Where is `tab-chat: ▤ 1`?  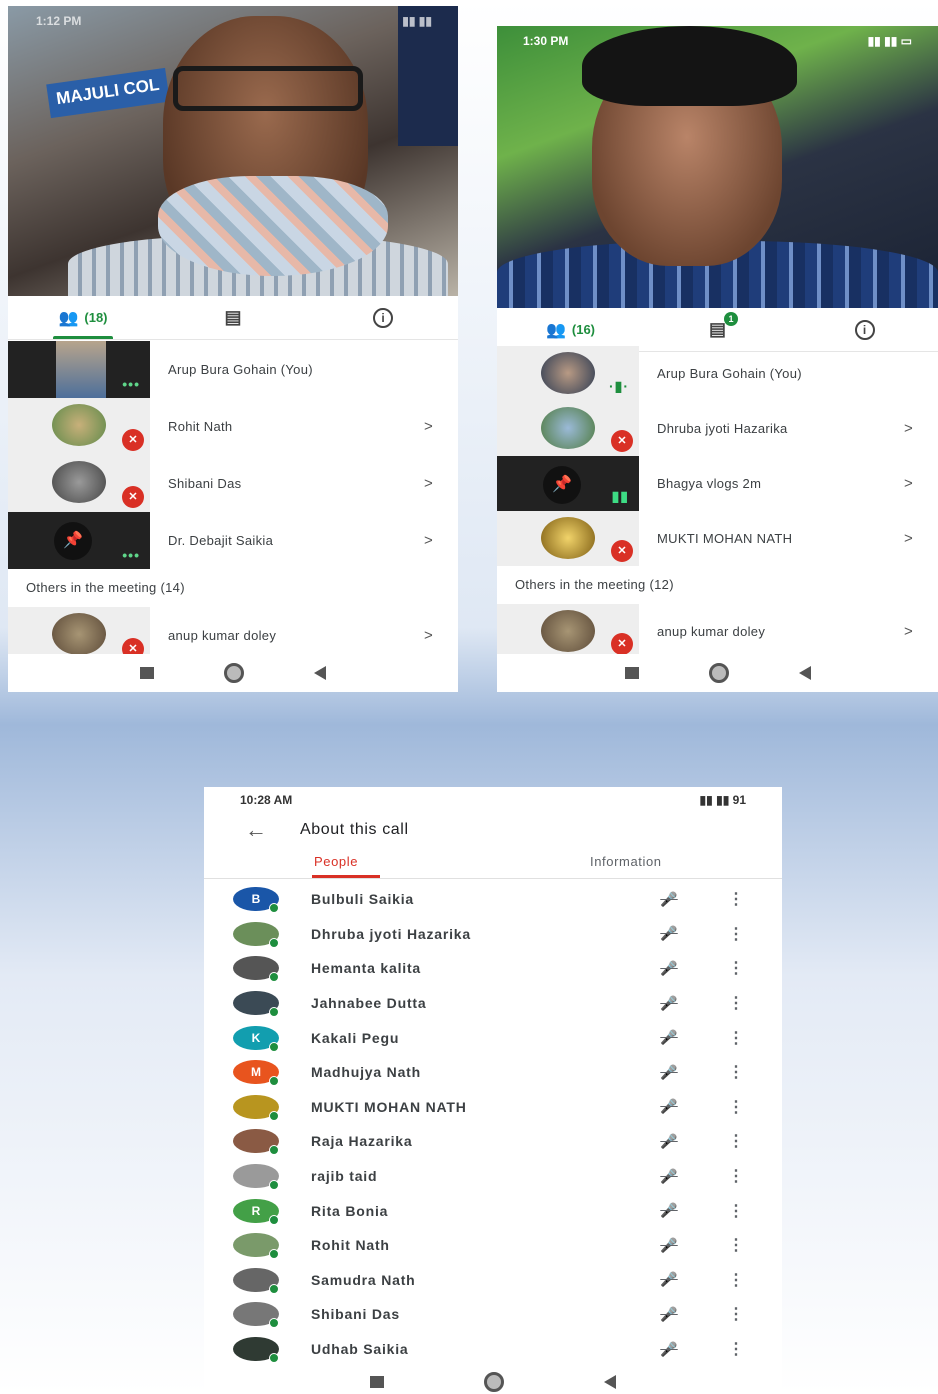
tab-chat: ▤ 1 is located at coordinates (717, 329).